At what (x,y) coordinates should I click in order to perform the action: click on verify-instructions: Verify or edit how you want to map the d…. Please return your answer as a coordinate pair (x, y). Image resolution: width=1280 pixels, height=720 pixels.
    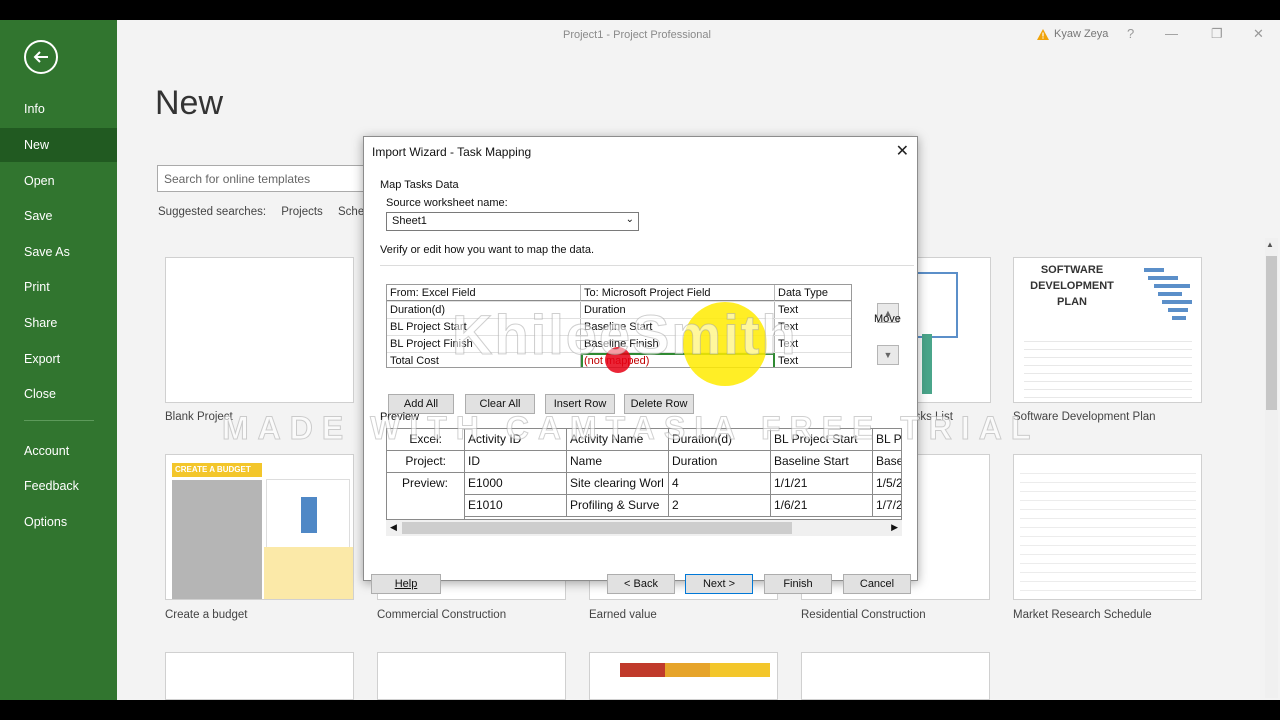
    Looking at the image, I should click on (487, 250).